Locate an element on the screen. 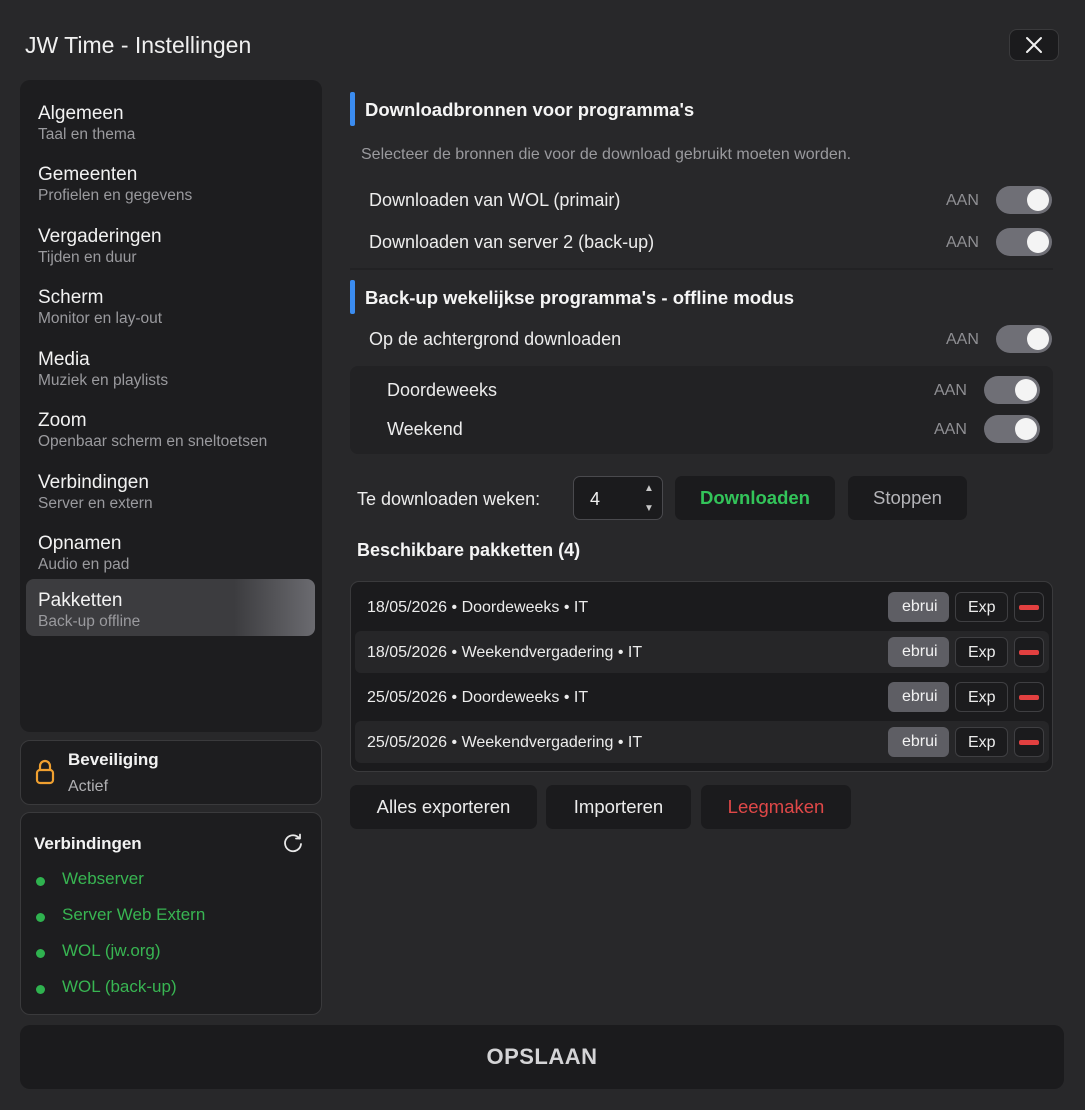 The image size is (1085, 1110). setting-label-server-2: Downloaden van server 2 (back-up) is located at coordinates (512, 242).